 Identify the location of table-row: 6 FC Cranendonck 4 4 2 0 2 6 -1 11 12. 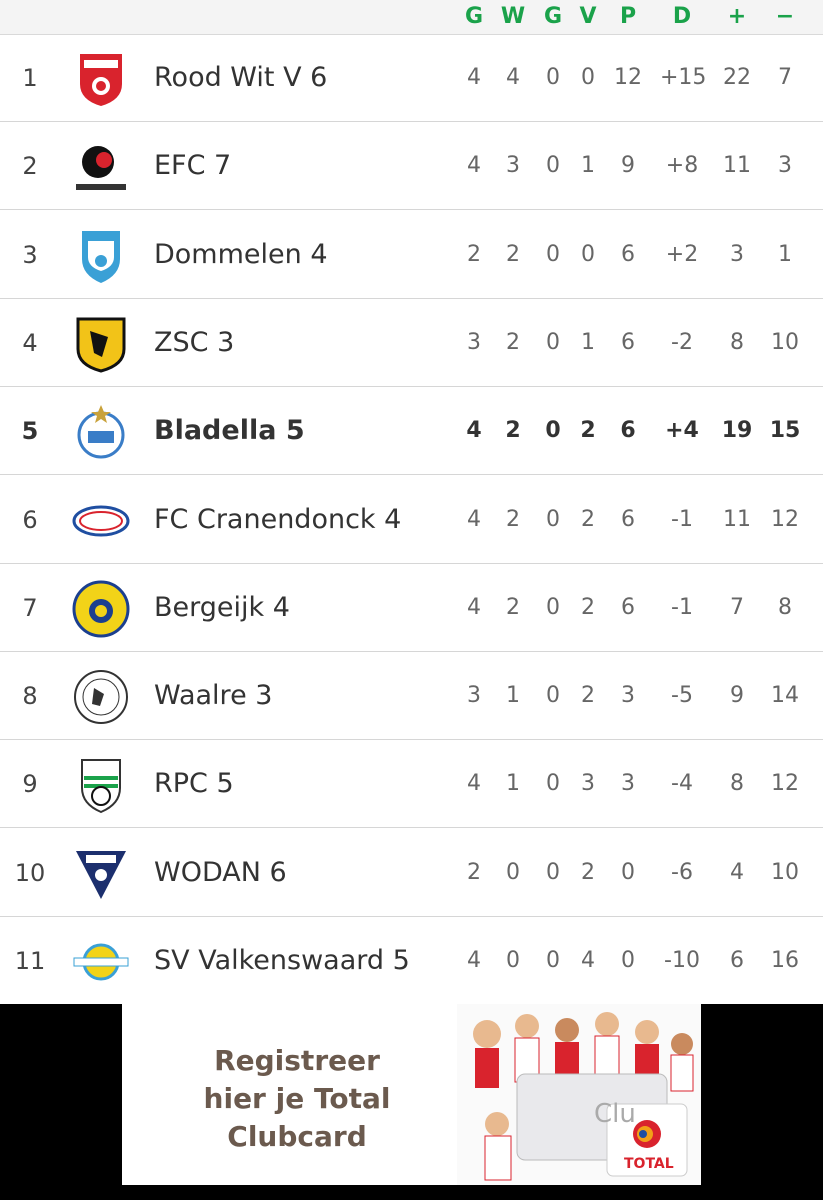
(411, 520).